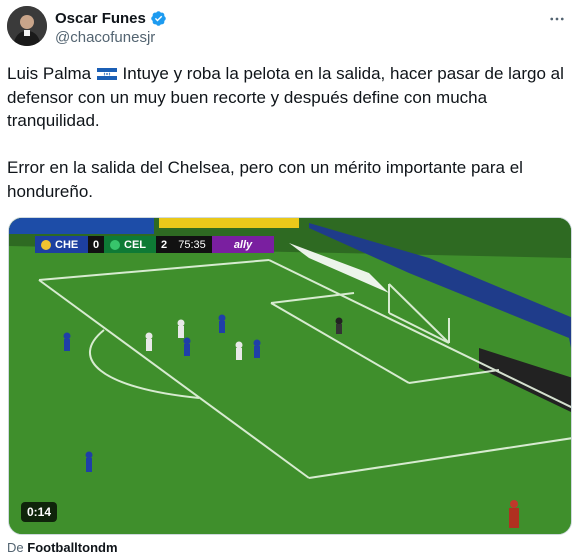 Image resolution: width=578 pixels, height=553 pixels. What do you see at coordinates (15, 546) in the screenshot?
I see `attribution-prefix: De` at bounding box center [15, 546].